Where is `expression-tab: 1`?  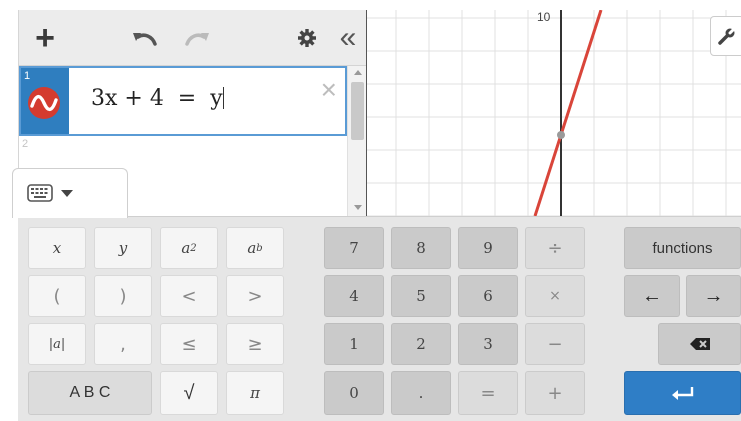
expression-tab: 1 is located at coordinates (45, 101).